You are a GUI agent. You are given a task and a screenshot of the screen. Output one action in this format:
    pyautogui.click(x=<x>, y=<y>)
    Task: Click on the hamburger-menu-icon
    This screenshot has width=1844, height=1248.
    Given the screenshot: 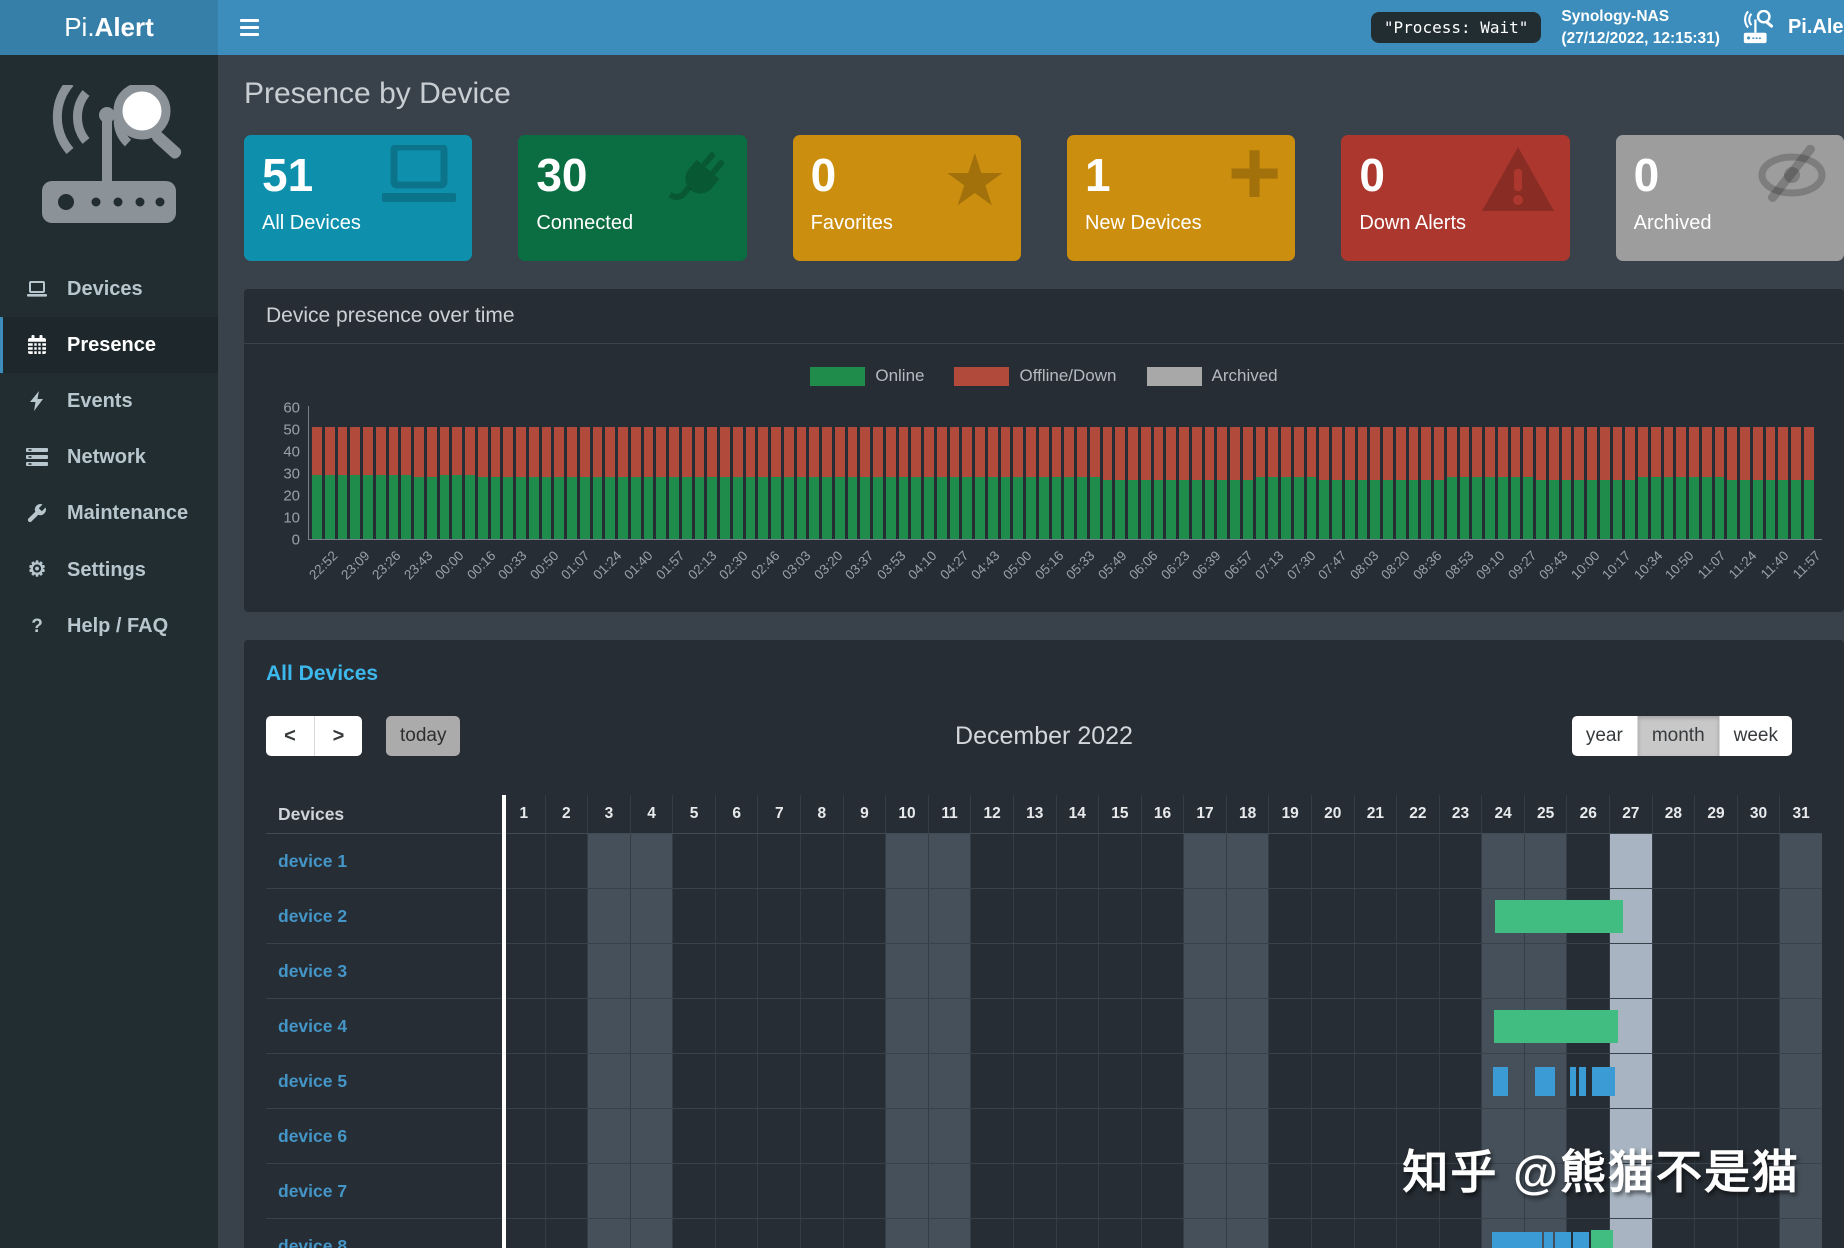 What is the action you would take?
    pyautogui.click(x=260, y=27)
    